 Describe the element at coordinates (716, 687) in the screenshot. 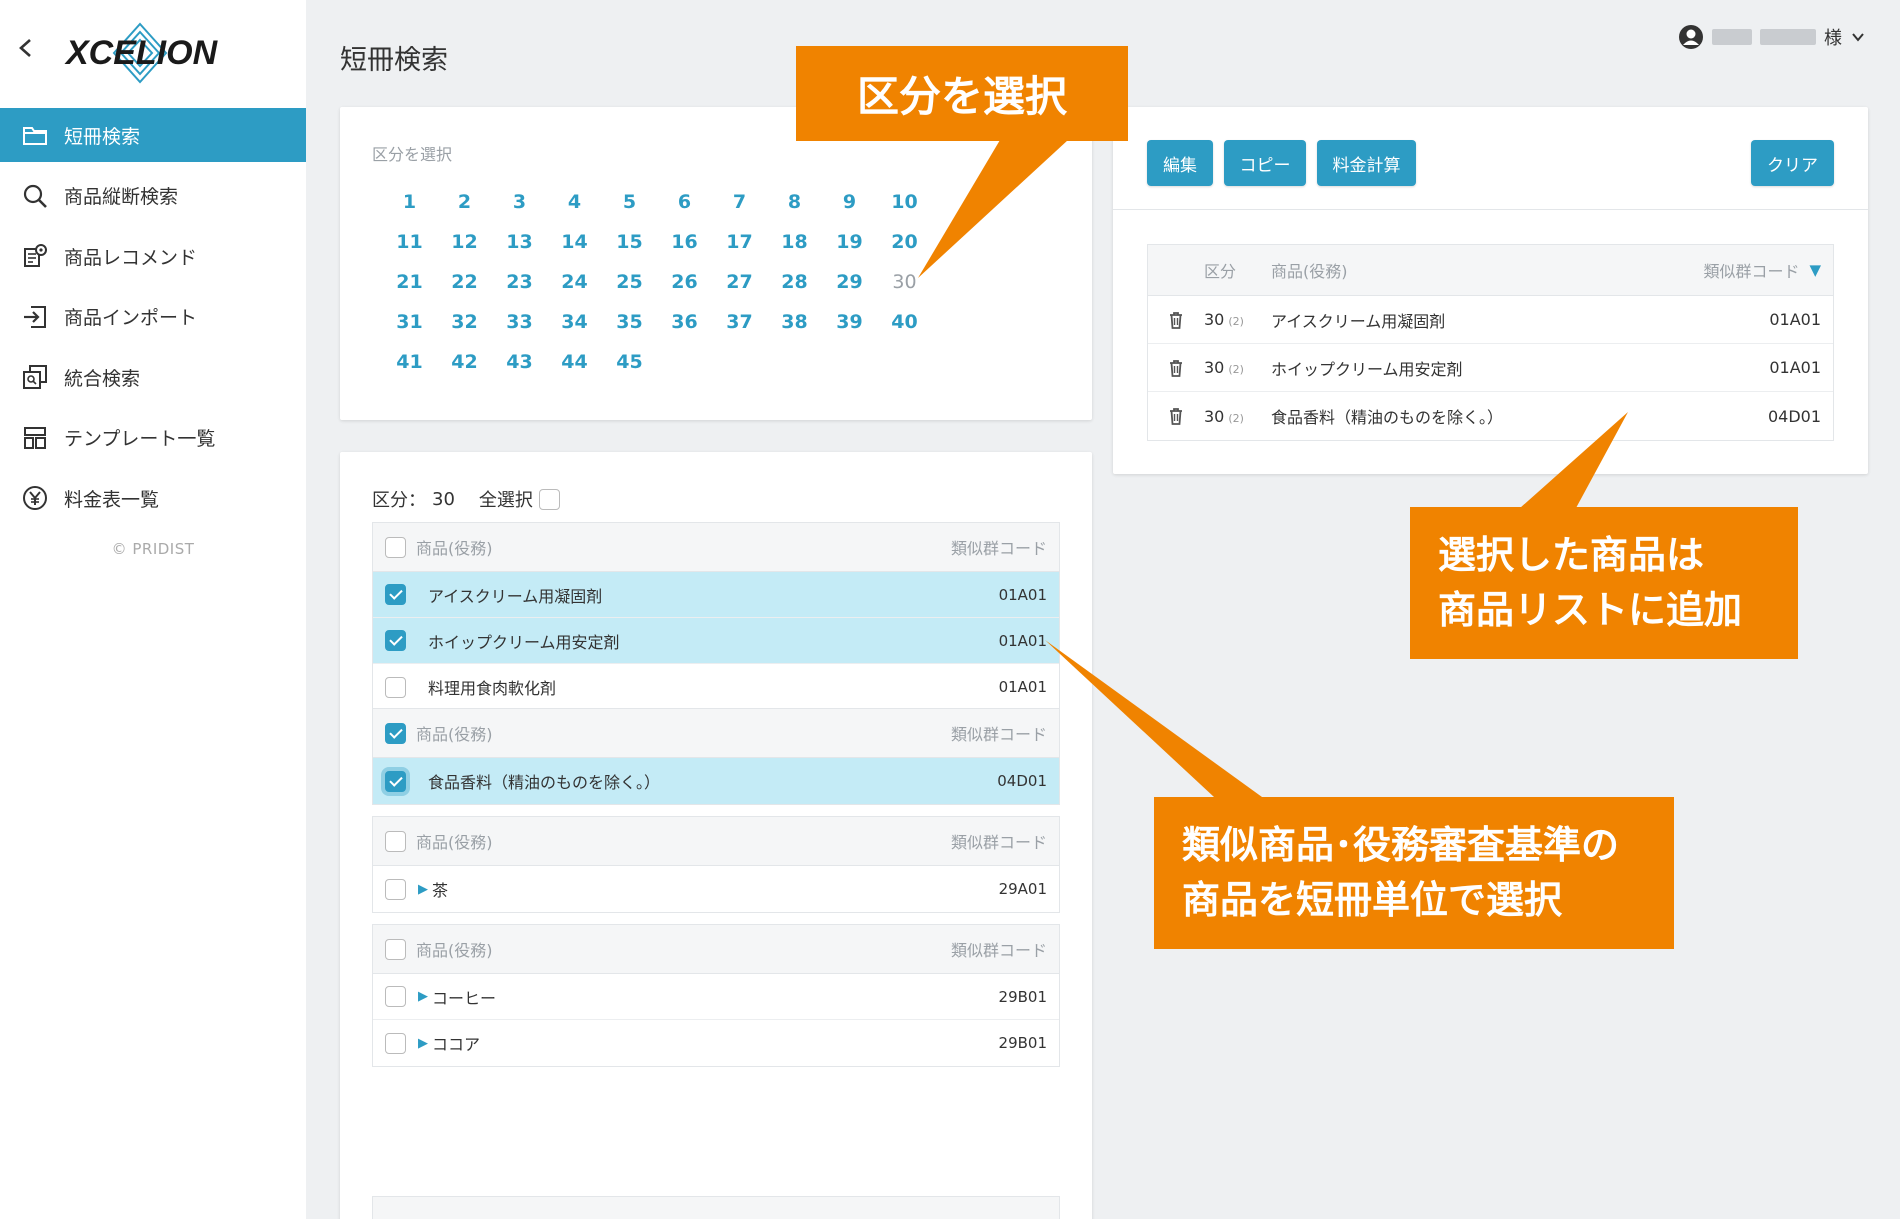

I see `list-item: 料理用食肉軟化剤 01A01` at that location.